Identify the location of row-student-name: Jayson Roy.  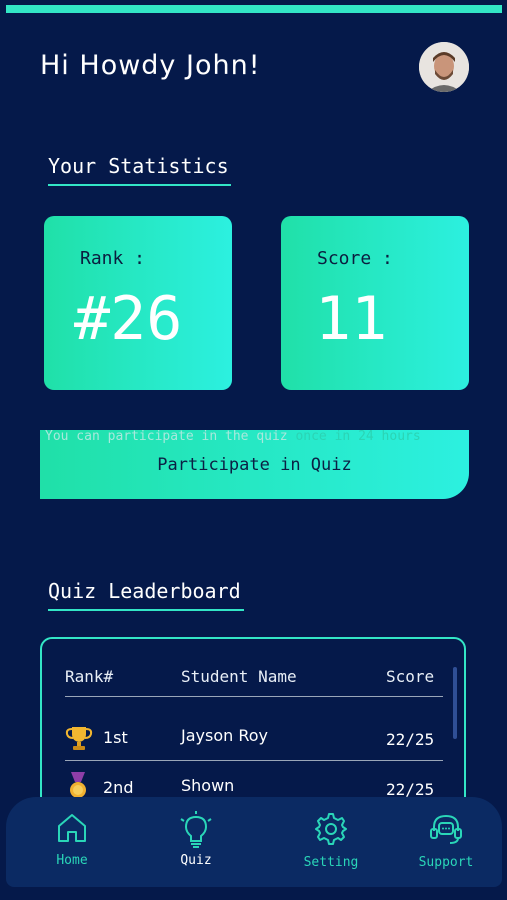
(224, 735).